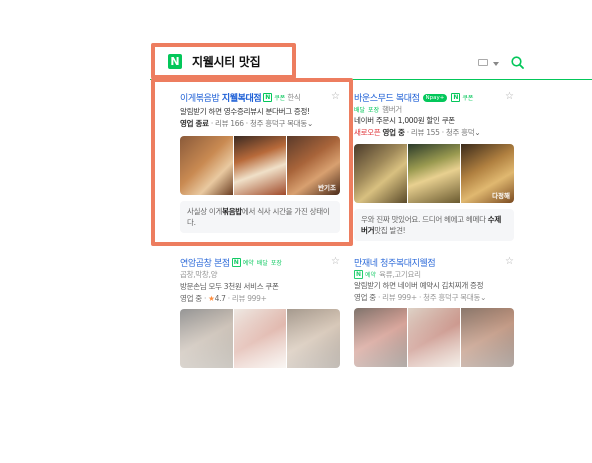 The image size is (592, 463). What do you see at coordinates (496, 64) in the screenshot?
I see `chevron-down-icon` at bounding box center [496, 64].